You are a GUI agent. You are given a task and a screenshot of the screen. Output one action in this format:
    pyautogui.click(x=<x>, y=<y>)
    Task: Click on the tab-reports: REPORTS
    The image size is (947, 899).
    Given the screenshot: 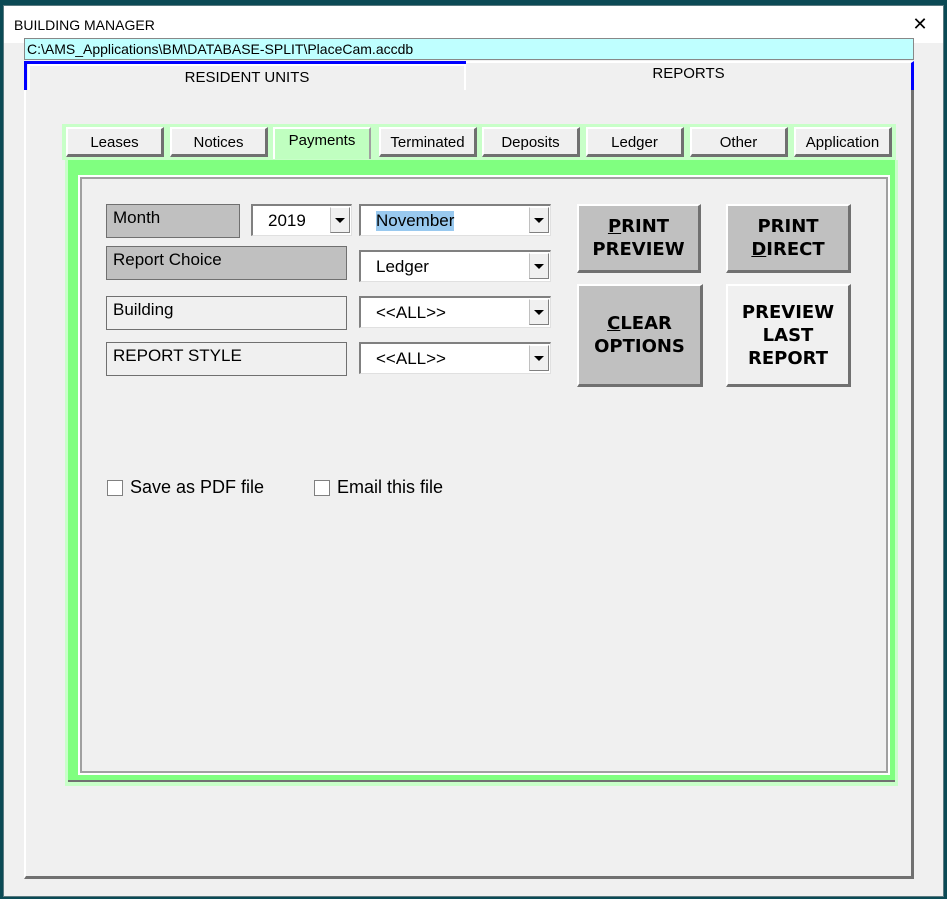 What is the action you would take?
    pyautogui.click(x=690, y=75)
    